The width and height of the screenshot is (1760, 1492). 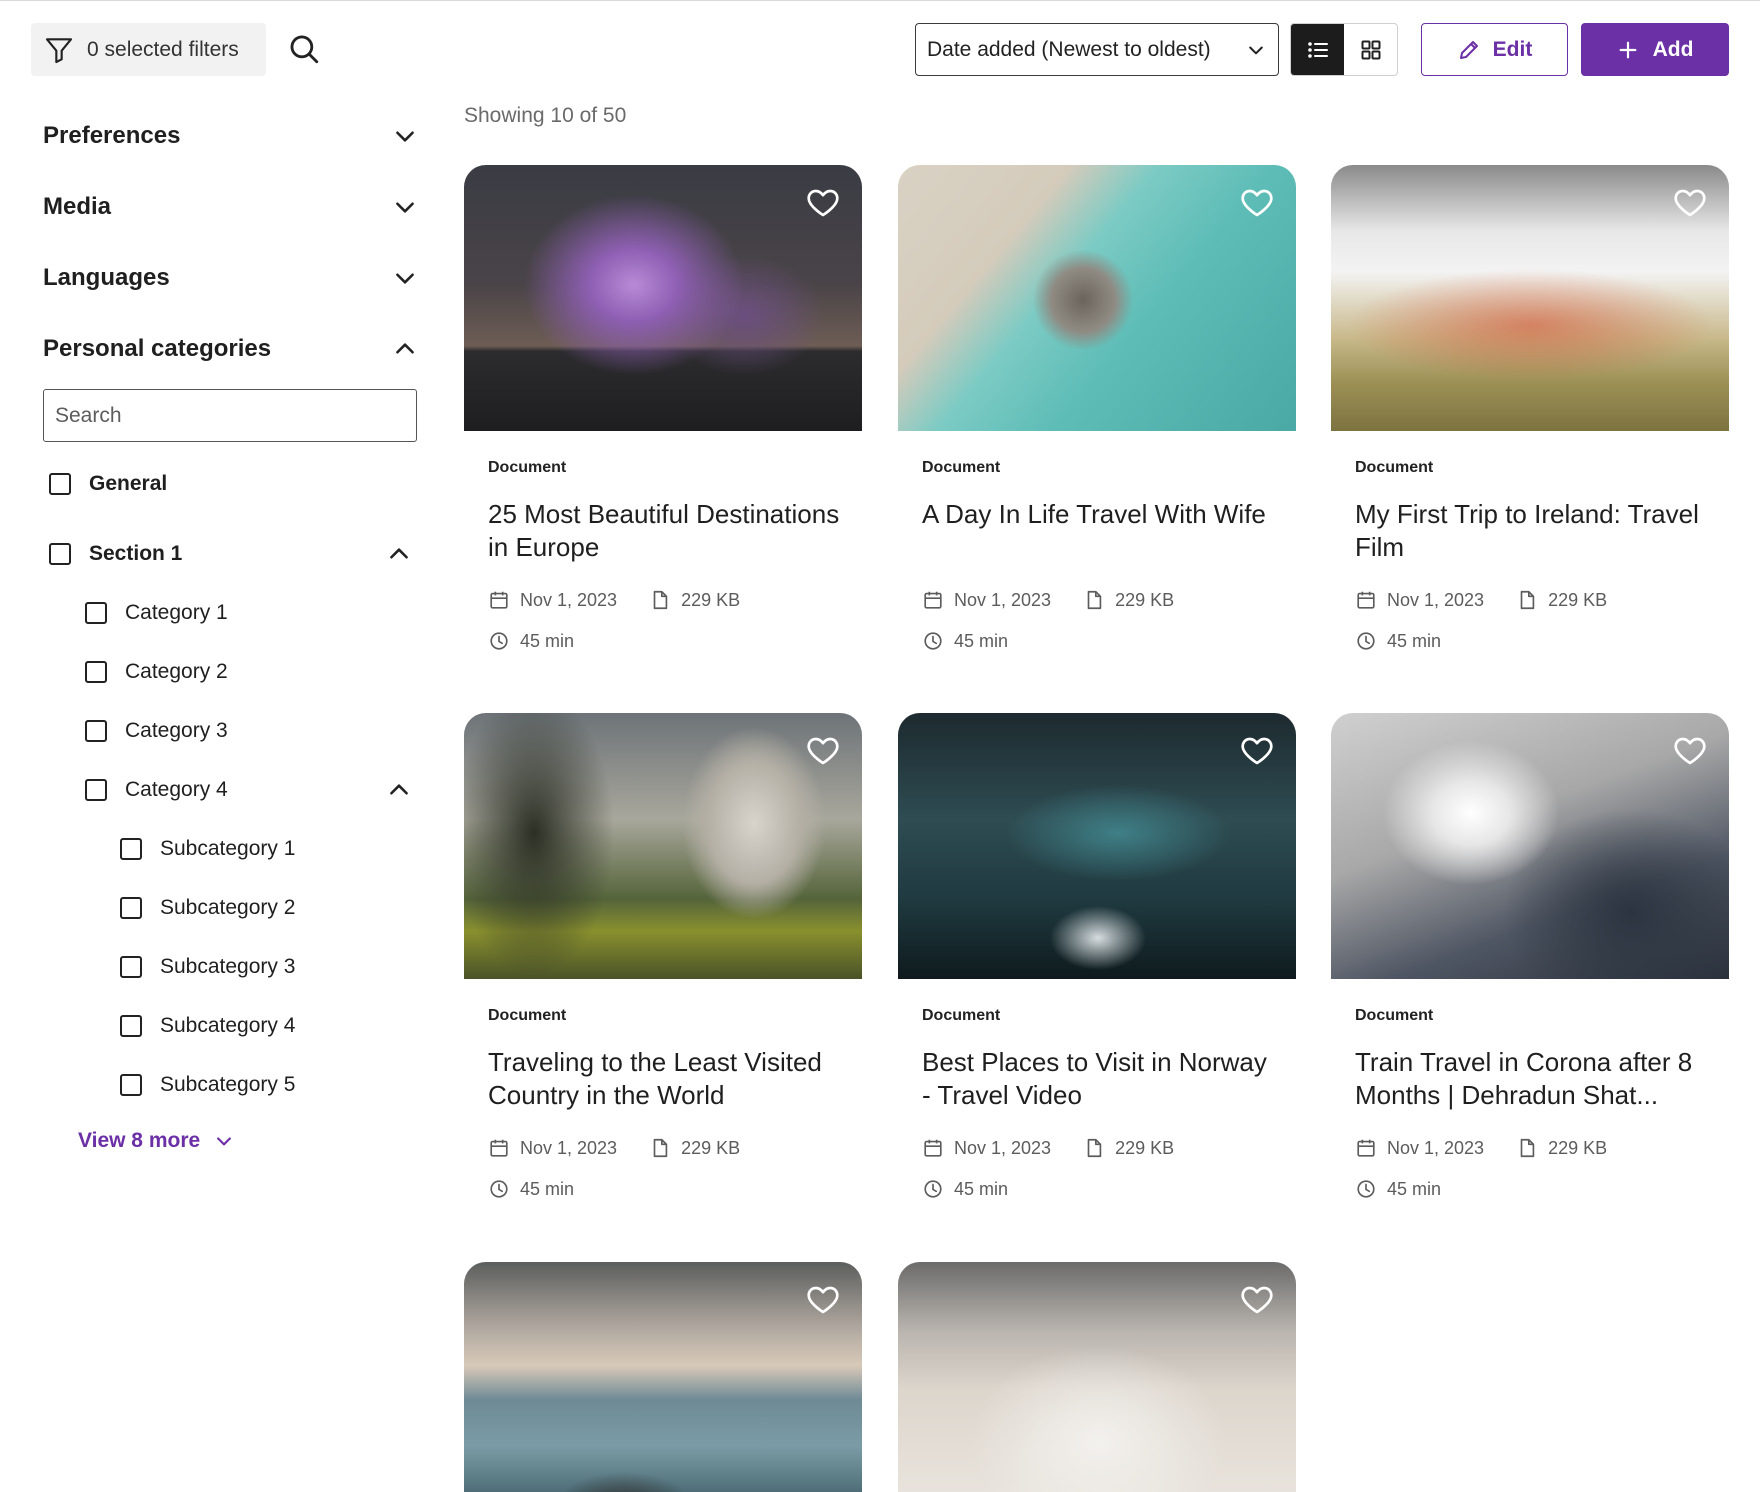 I want to click on list-view-button, so click(x=1317, y=49).